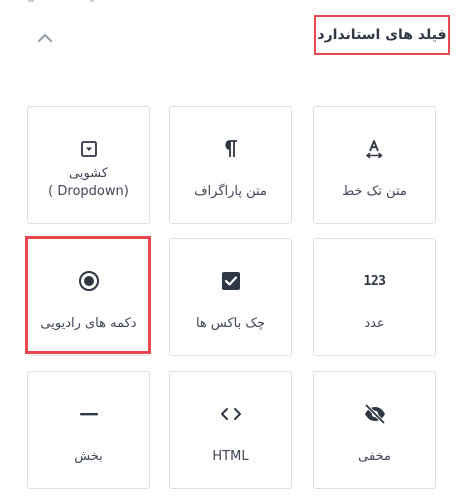  What do you see at coordinates (374, 165) in the screenshot?
I see `field-single-line-text: متن تک خط` at bounding box center [374, 165].